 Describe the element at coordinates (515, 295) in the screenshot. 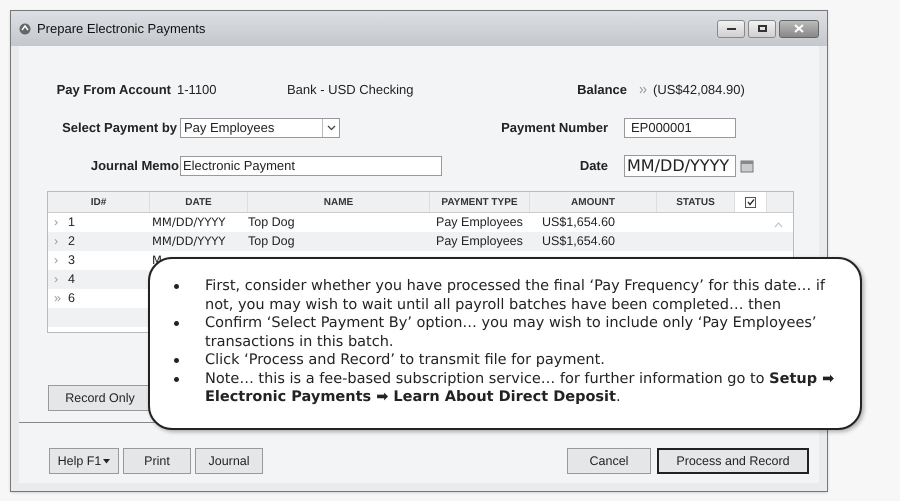

I see `tip-text: First, consider whether you have processed the final ‘Pay Frequency’ for this date… if not, you may wish to wait until all payroll batches have been completed… then` at that location.